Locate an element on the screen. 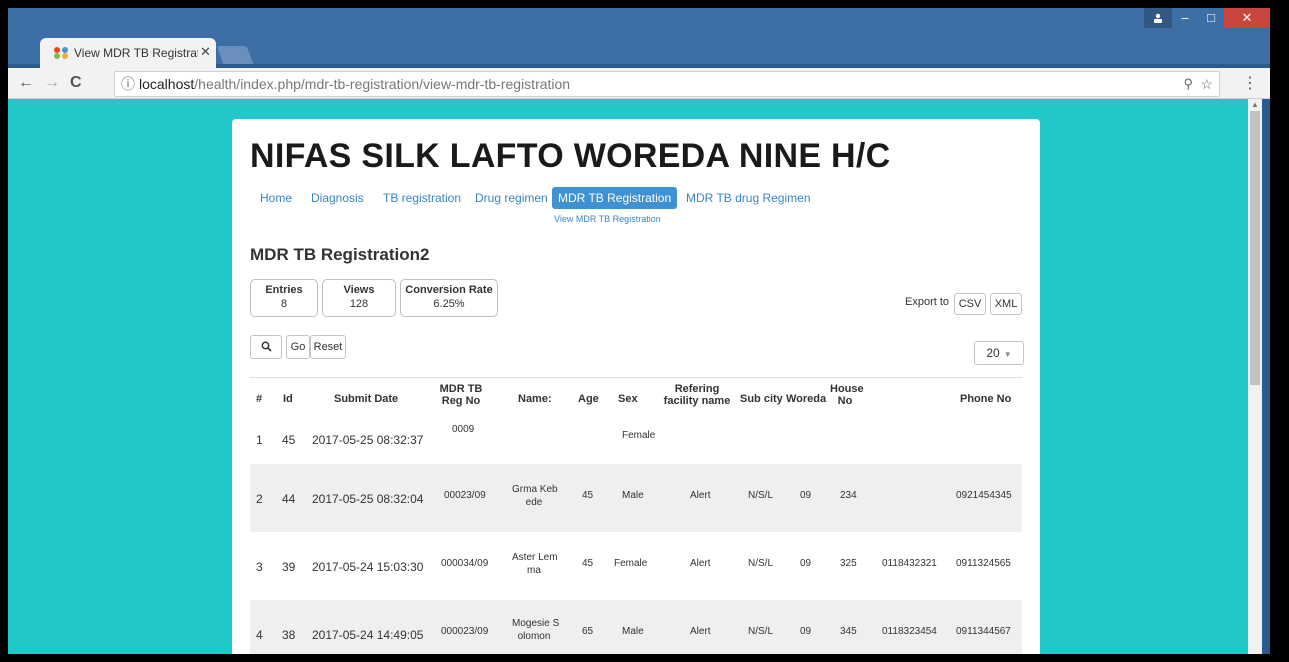  col-header-sub-city: Sub city is located at coordinates (761, 399).